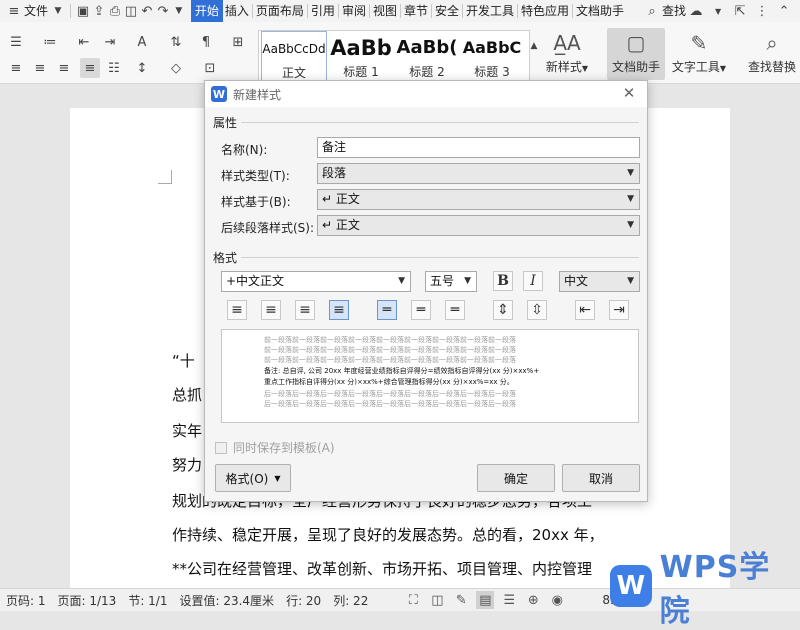 The width and height of the screenshot is (800, 630). Describe the element at coordinates (699, 54) in the screenshot. I see `text-tools-button: ✎ 文字工具▼` at that location.